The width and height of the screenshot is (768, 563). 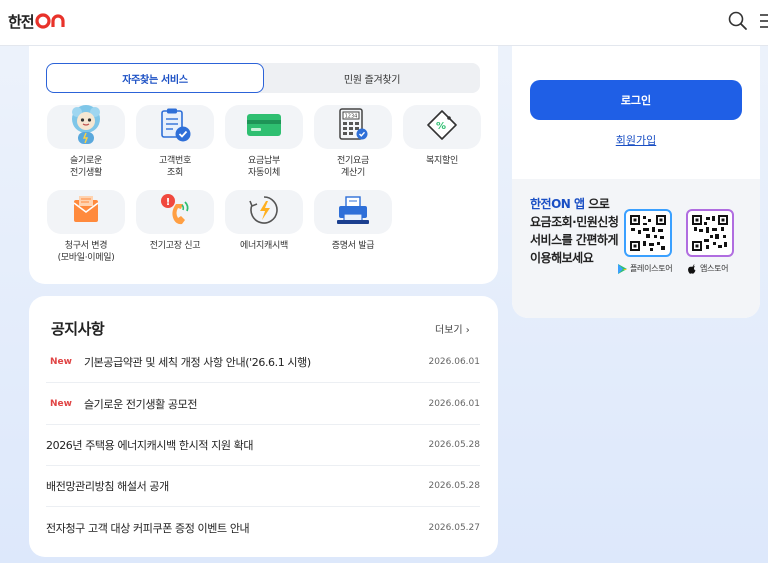 I want to click on notice-text: 기본공급약관 및 세칙 개정 사항 안내('26.6.1 시행), so click(x=197, y=362).